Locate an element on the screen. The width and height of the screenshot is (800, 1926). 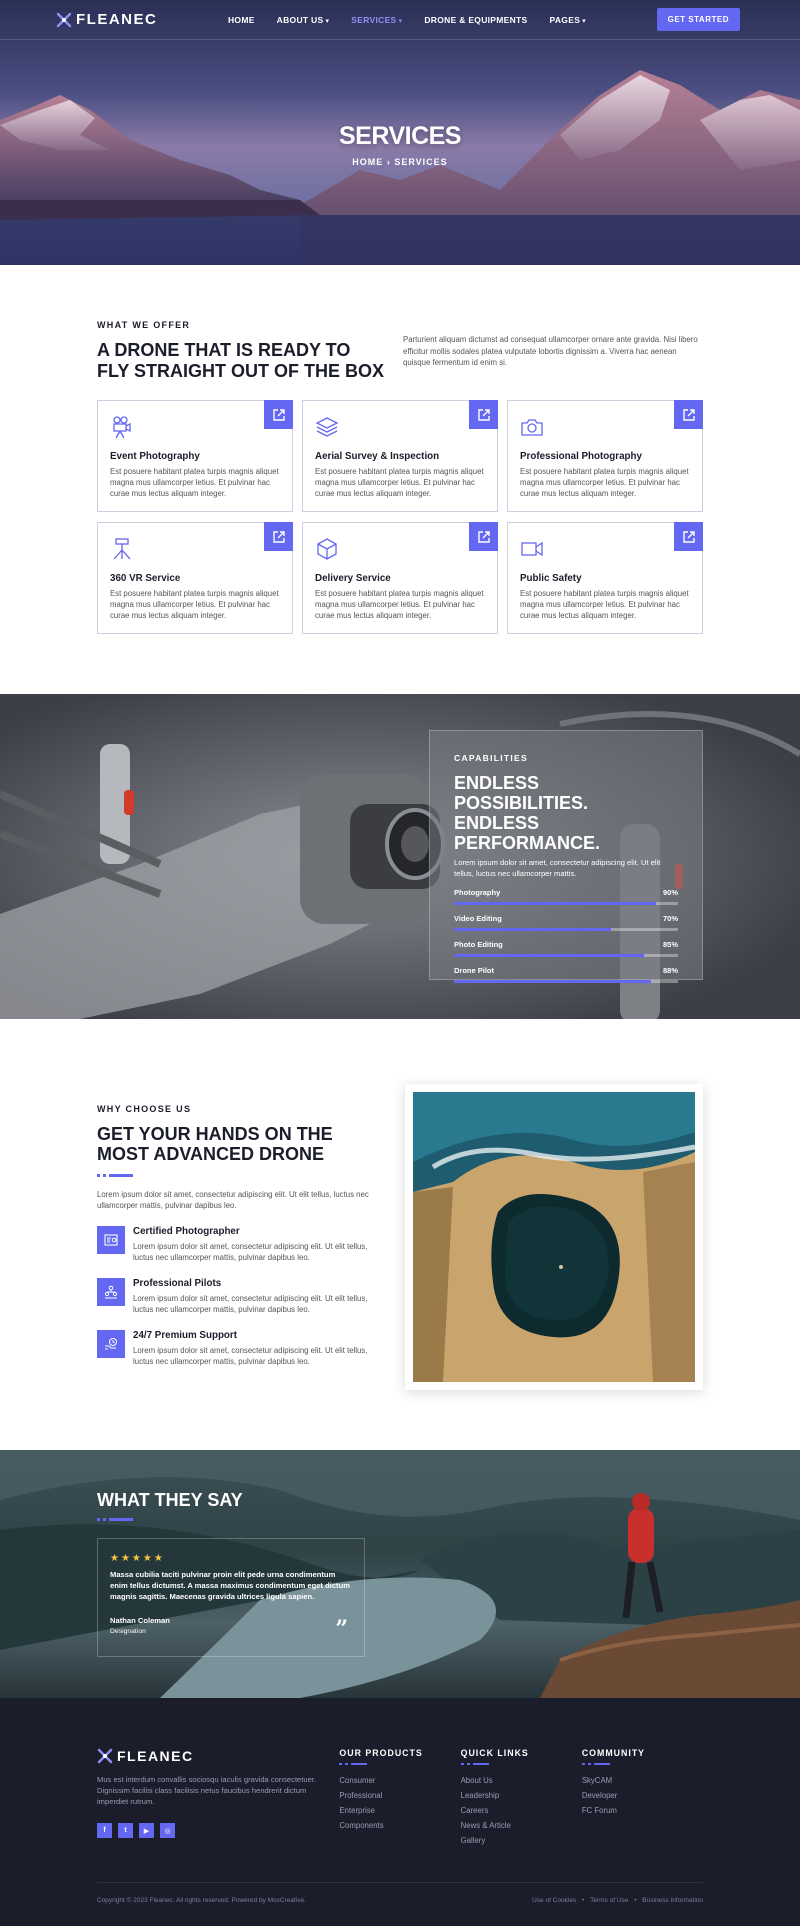
nav-item-home: HOME is located at coordinates (241, 20).